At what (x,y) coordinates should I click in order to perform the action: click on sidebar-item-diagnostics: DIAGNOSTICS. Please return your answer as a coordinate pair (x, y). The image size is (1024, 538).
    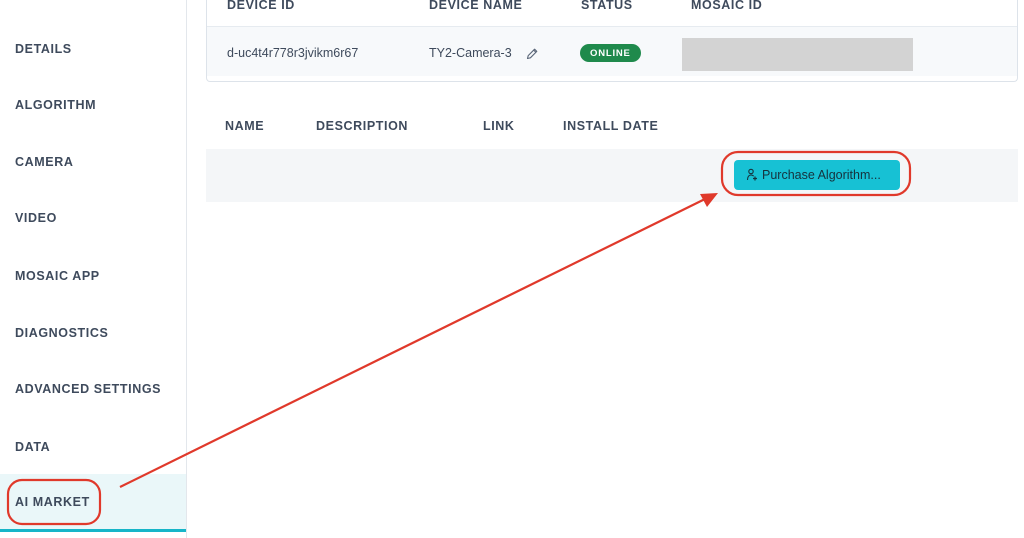
    Looking at the image, I should click on (93, 333).